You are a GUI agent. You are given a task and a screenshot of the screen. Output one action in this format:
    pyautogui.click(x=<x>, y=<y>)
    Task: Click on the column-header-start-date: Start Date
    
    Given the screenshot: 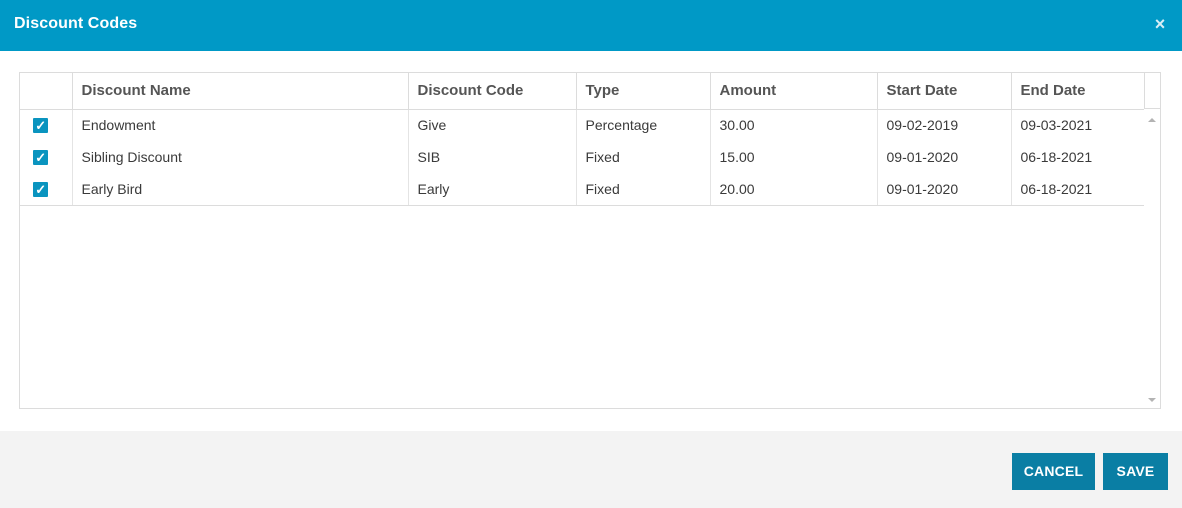 What is the action you would take?
    pyautogui.click(x=944, y=91)
    